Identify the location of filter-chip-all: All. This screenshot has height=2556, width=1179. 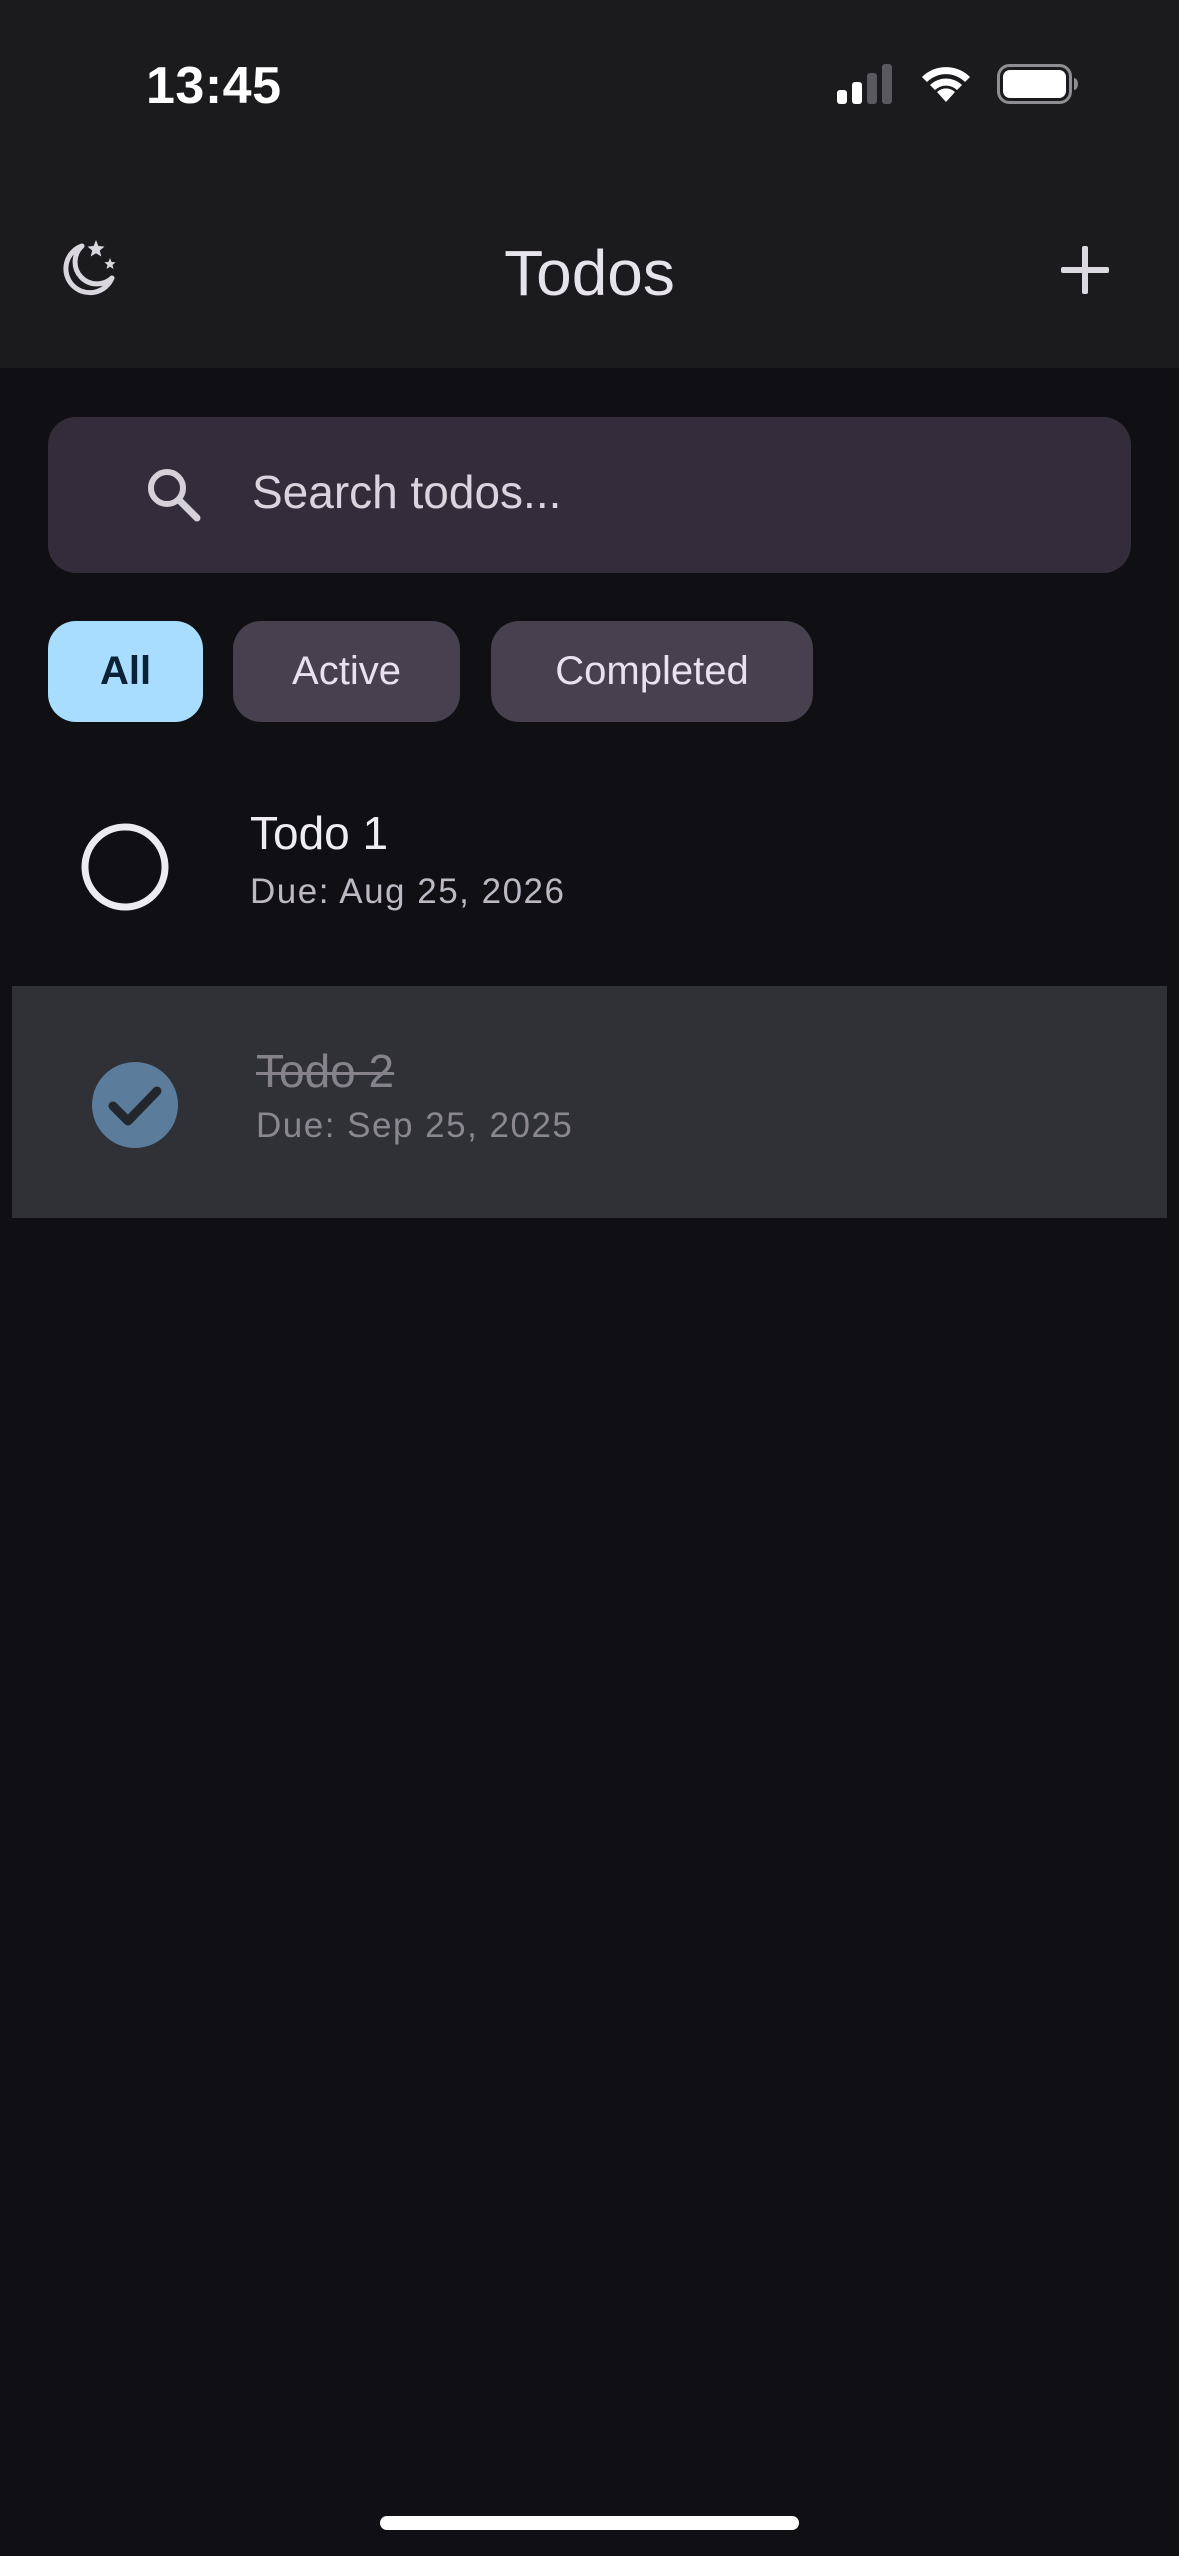
(125, 671).